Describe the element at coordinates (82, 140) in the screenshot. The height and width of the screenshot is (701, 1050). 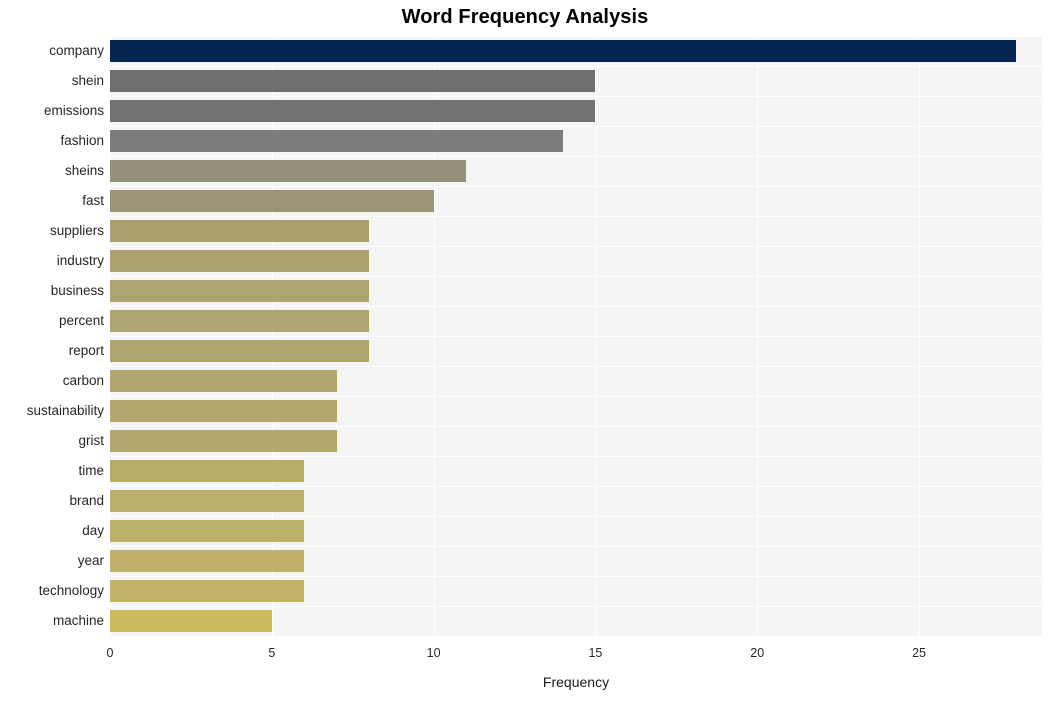
I see `y-tick-label: fashion` at that location.